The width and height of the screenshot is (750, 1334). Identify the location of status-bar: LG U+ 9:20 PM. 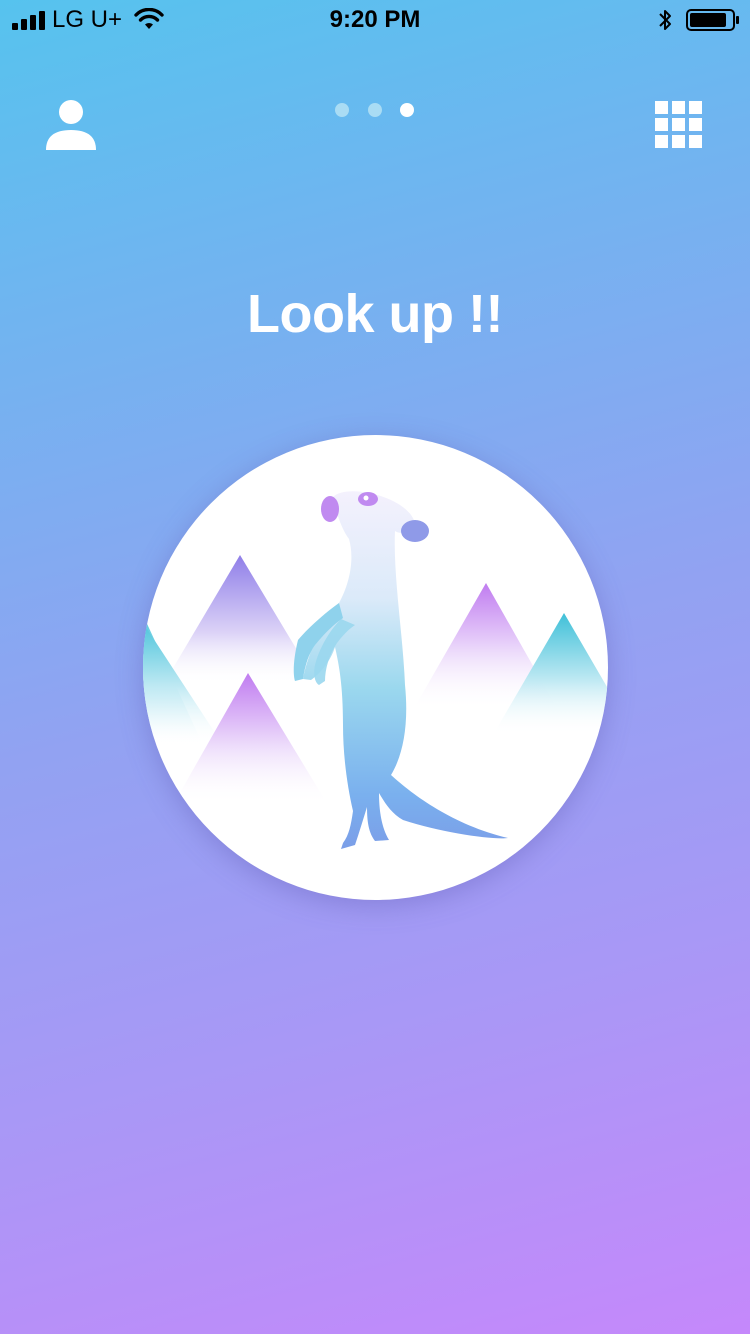
(375, 20).